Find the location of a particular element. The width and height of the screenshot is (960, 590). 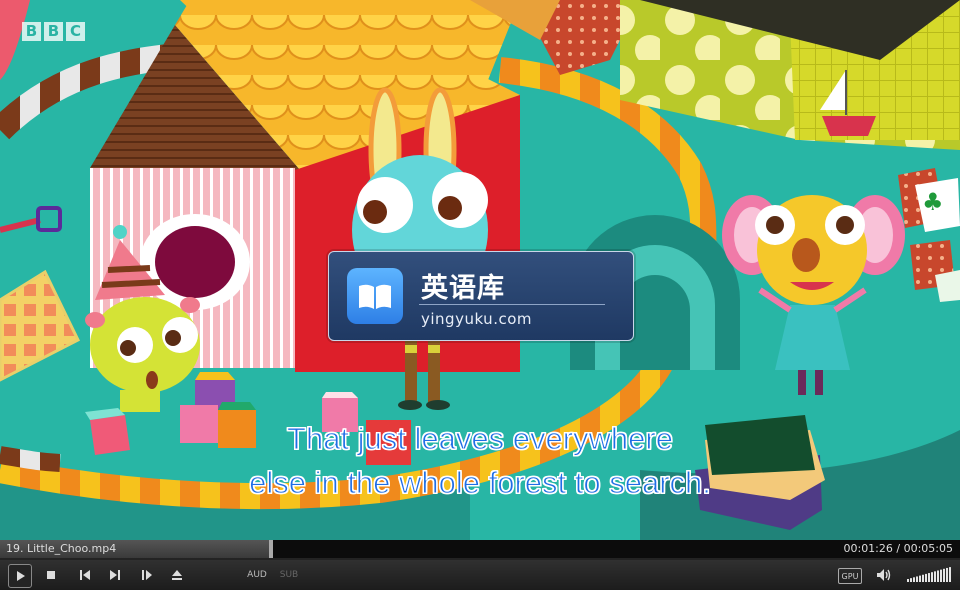

subtitle-line-1: That just leaves everywhere is located at coordinates (480, 439).